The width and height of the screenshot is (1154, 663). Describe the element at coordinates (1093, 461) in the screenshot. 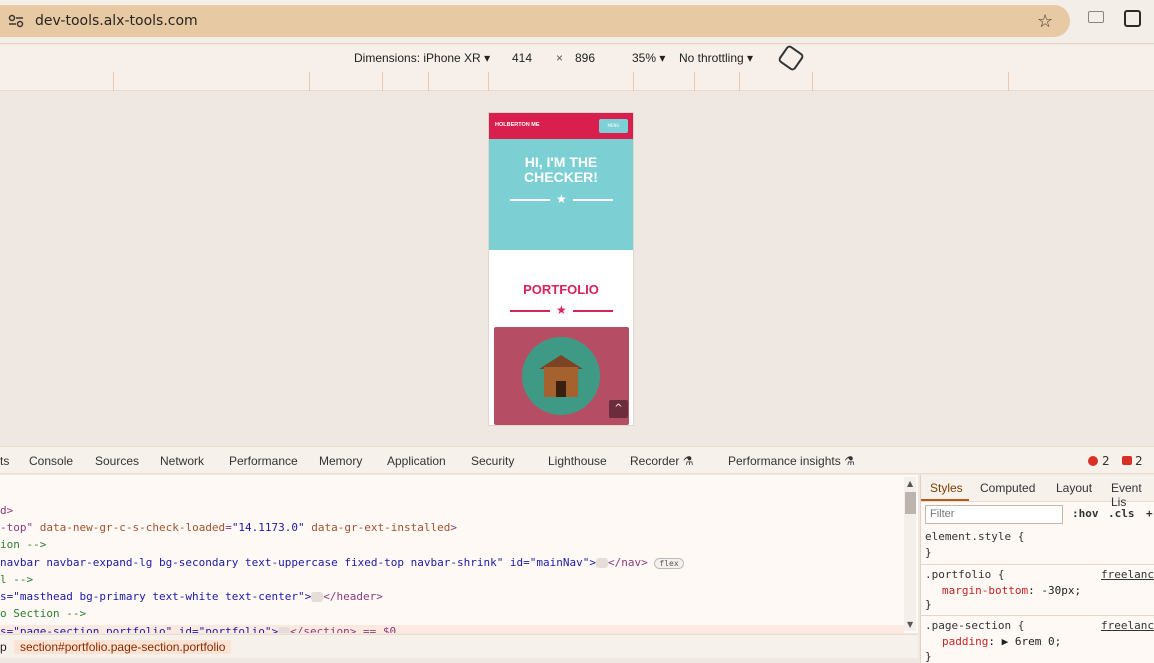

I see `error-icon` at that location.